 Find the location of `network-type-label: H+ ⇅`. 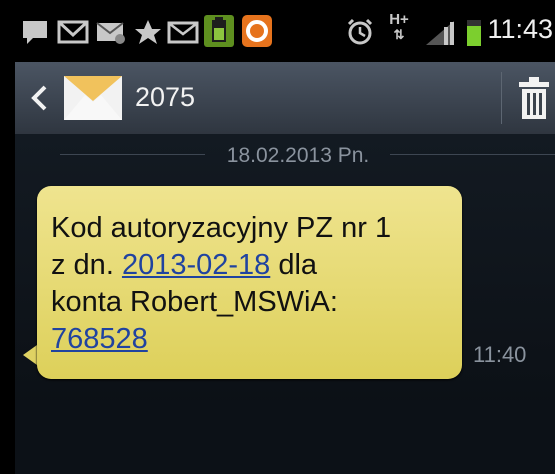

network-type-label: H+ ⇅ is located at coordinates (399, 27).